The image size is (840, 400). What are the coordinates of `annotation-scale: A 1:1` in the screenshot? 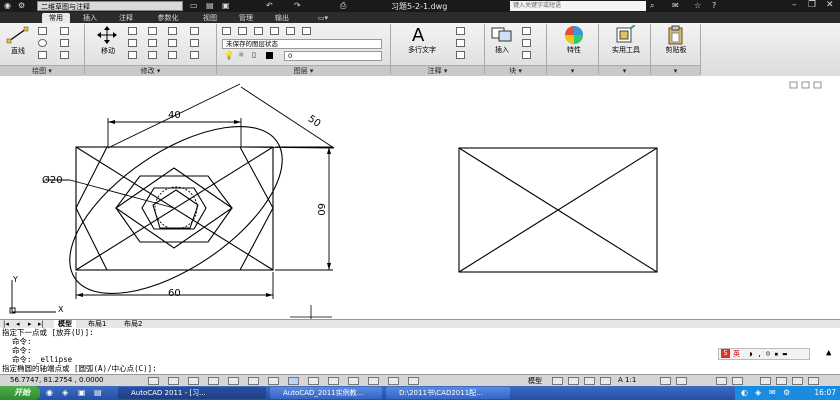 It's located at (627, 380).